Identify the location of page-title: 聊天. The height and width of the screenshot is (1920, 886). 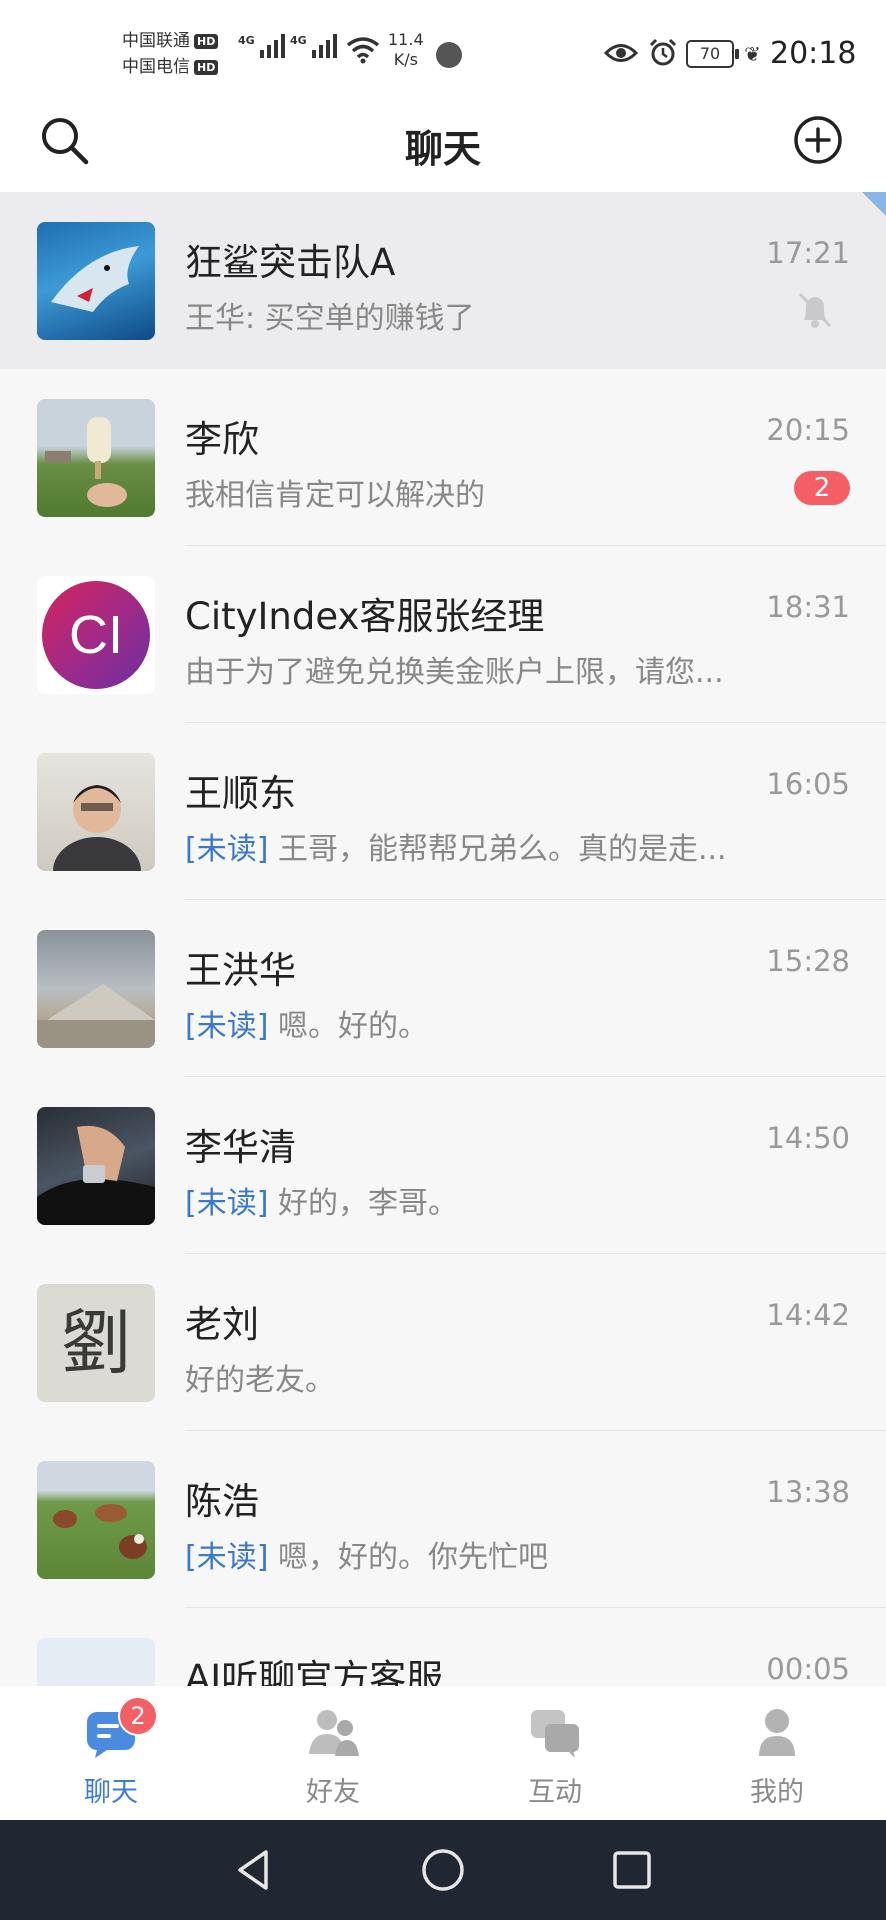
(442, 149).